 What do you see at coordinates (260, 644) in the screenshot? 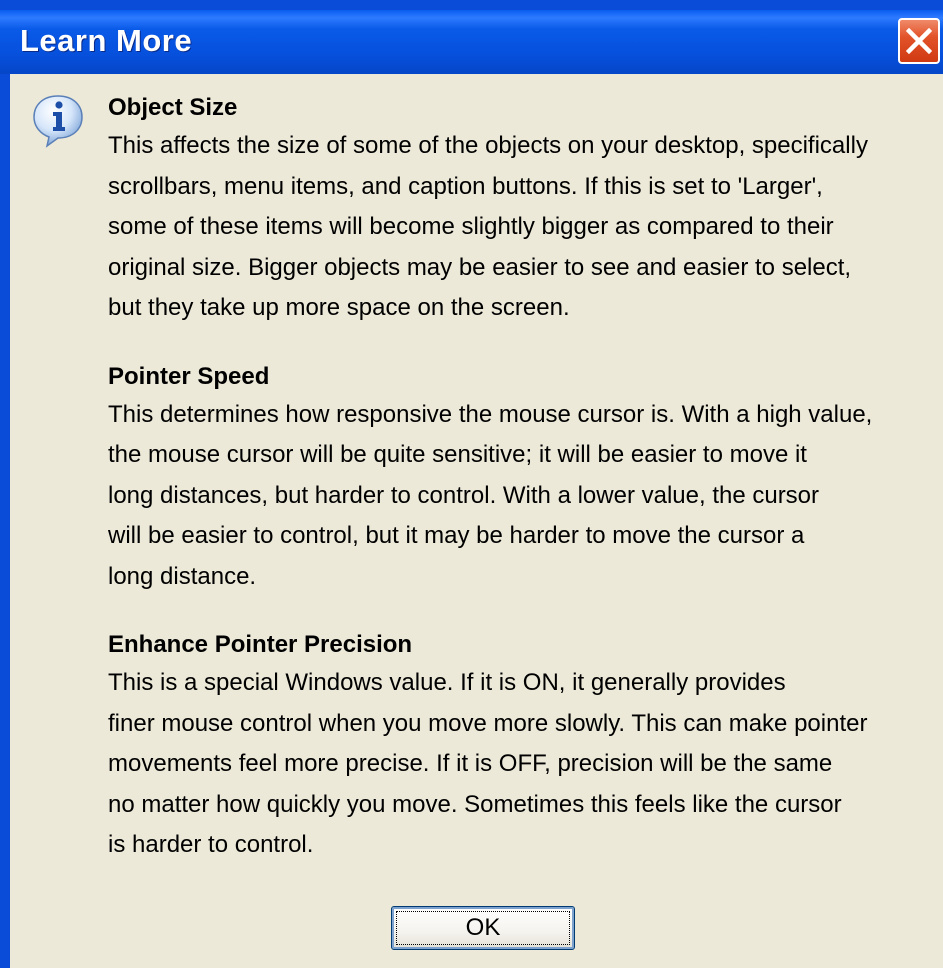
I see `section-heading: Enhance Pointer Precision` at bounding box center [260, 644].